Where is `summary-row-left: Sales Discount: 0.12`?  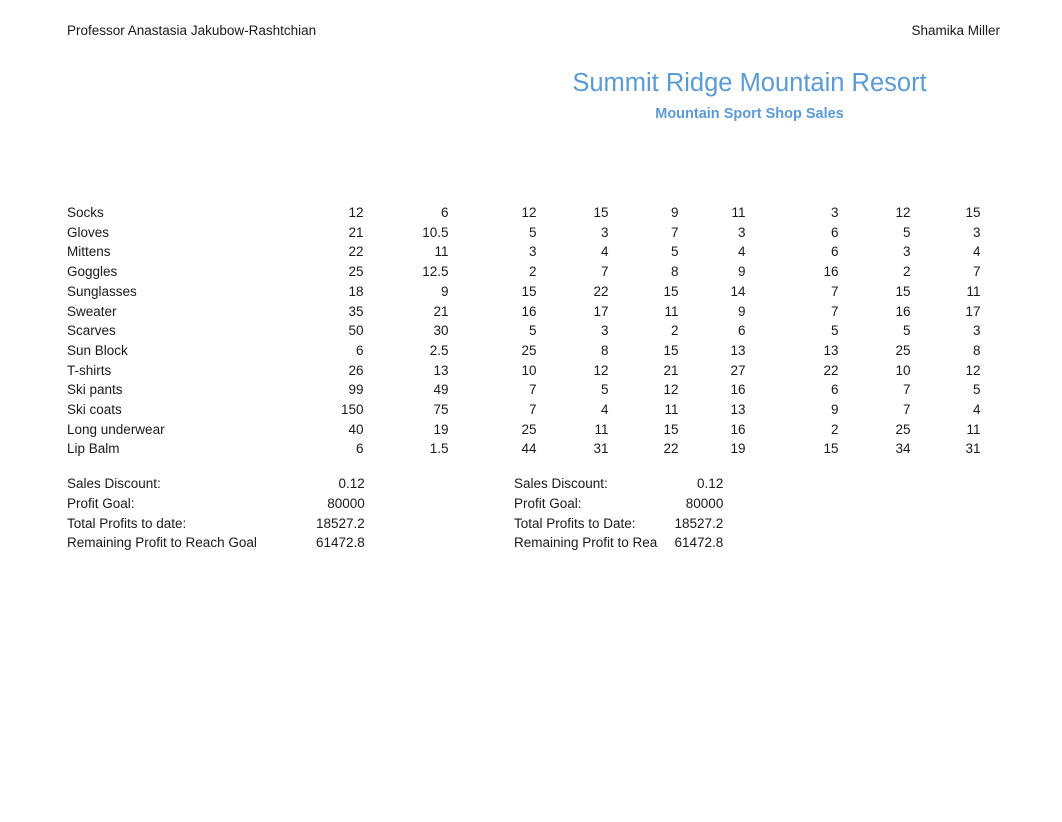
summary-row-left: Sales Discount: 0.12 is located at coordinates (216, 484).